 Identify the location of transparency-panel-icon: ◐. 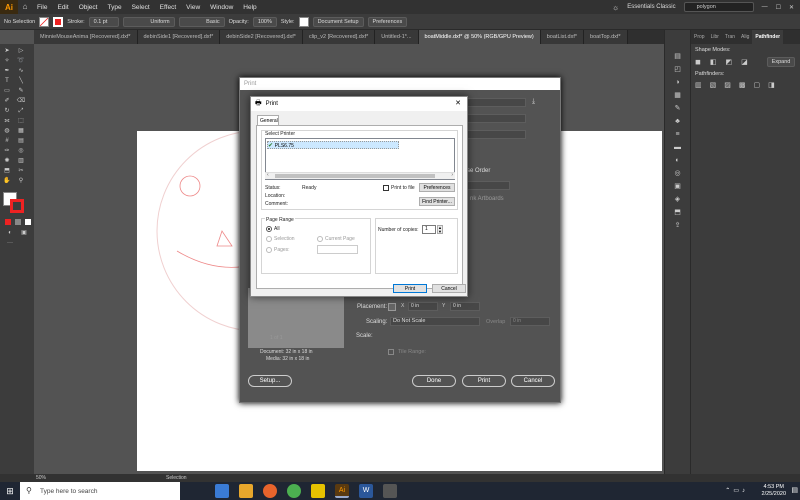
(677, 160).